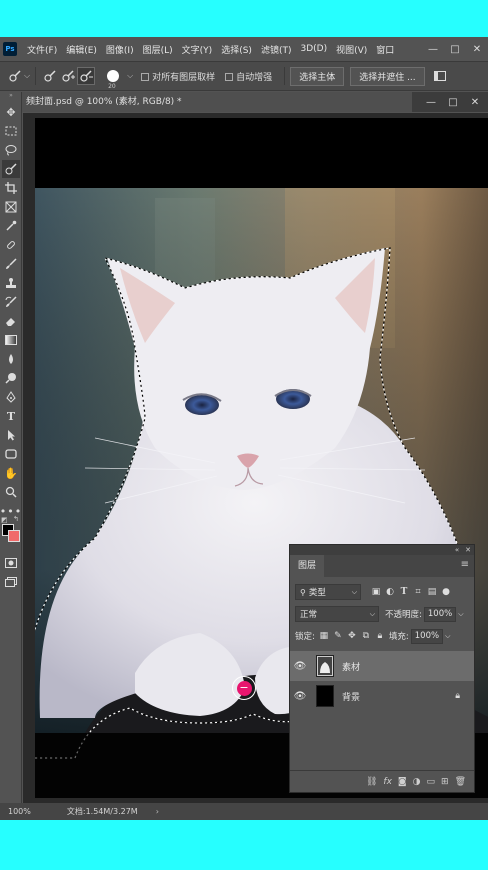  I want to click on menu-window: 窗口, so click(385, 49).